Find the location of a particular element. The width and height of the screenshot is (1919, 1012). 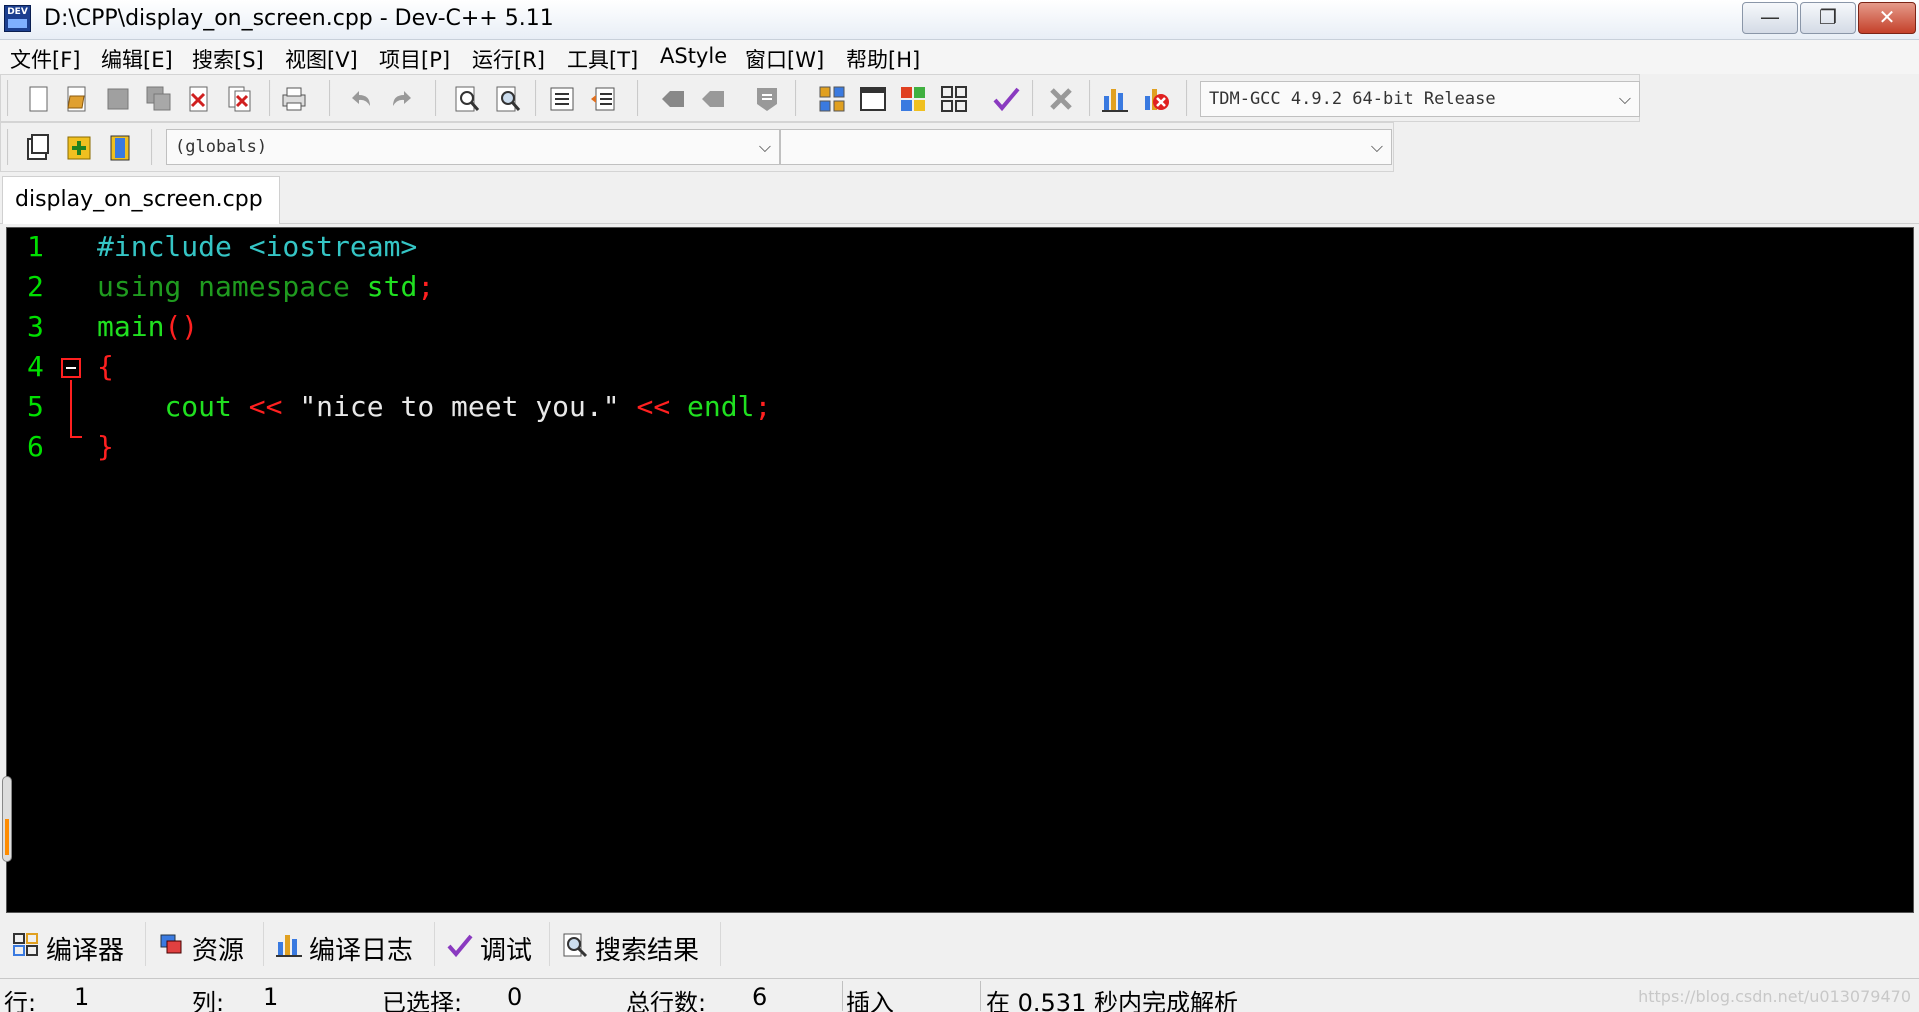

tab-resources-label: 资源 is located at coordinates (218, 951).